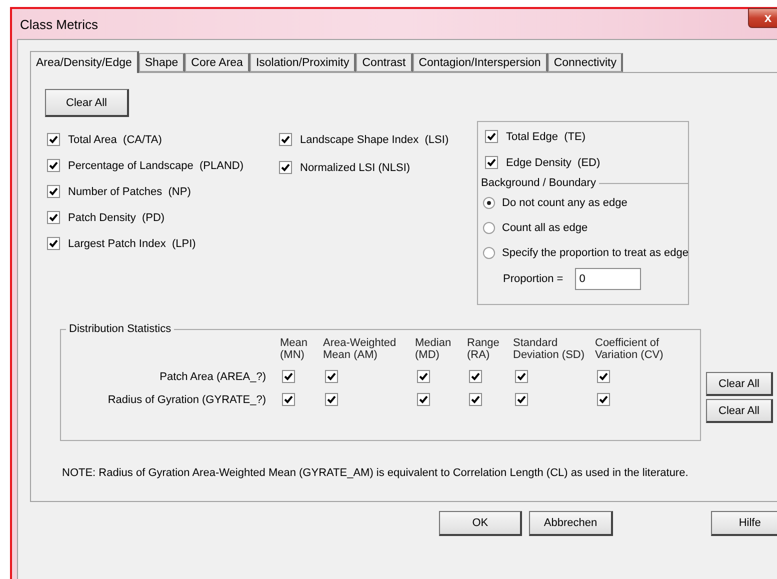 The width and height of the screenshot is (777, 579). I want to click on help-button: Hilfe, so click(743, 523).